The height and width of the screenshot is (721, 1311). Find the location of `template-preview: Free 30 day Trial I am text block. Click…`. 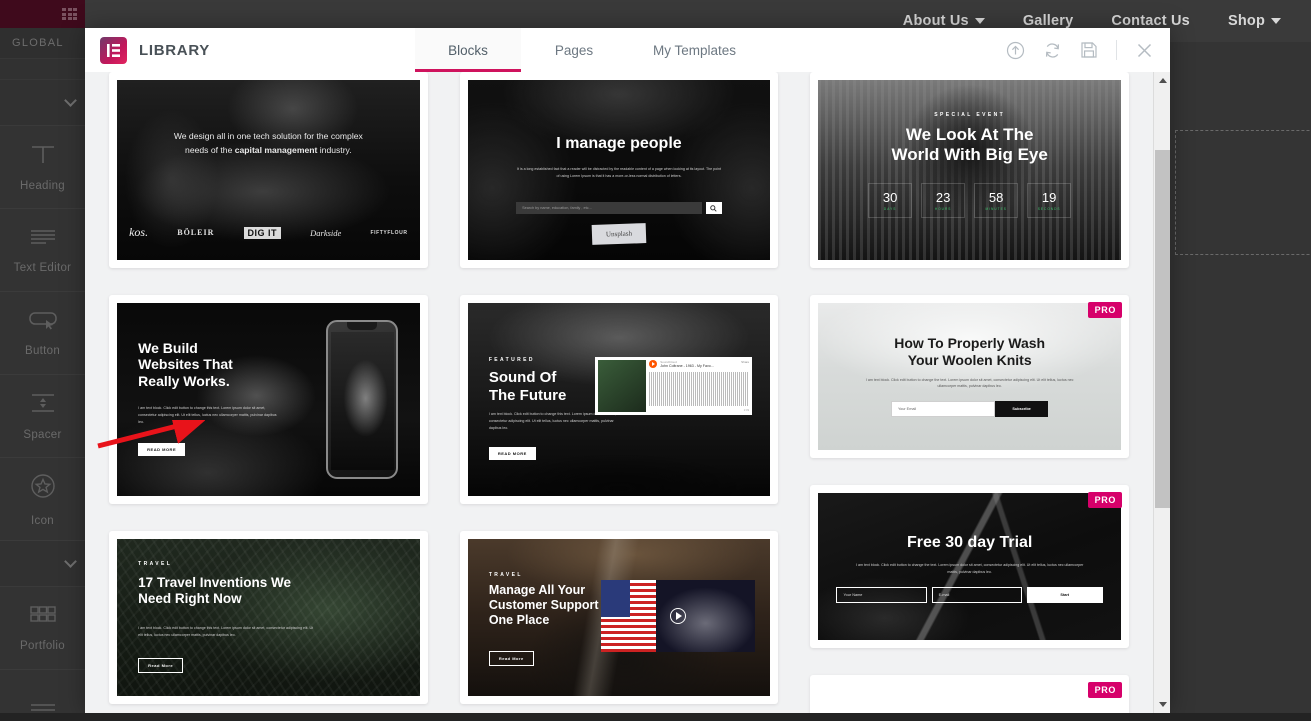

template-preview: Free 30 day Trial I am text block. Click… is located at coordinates (969, 566).